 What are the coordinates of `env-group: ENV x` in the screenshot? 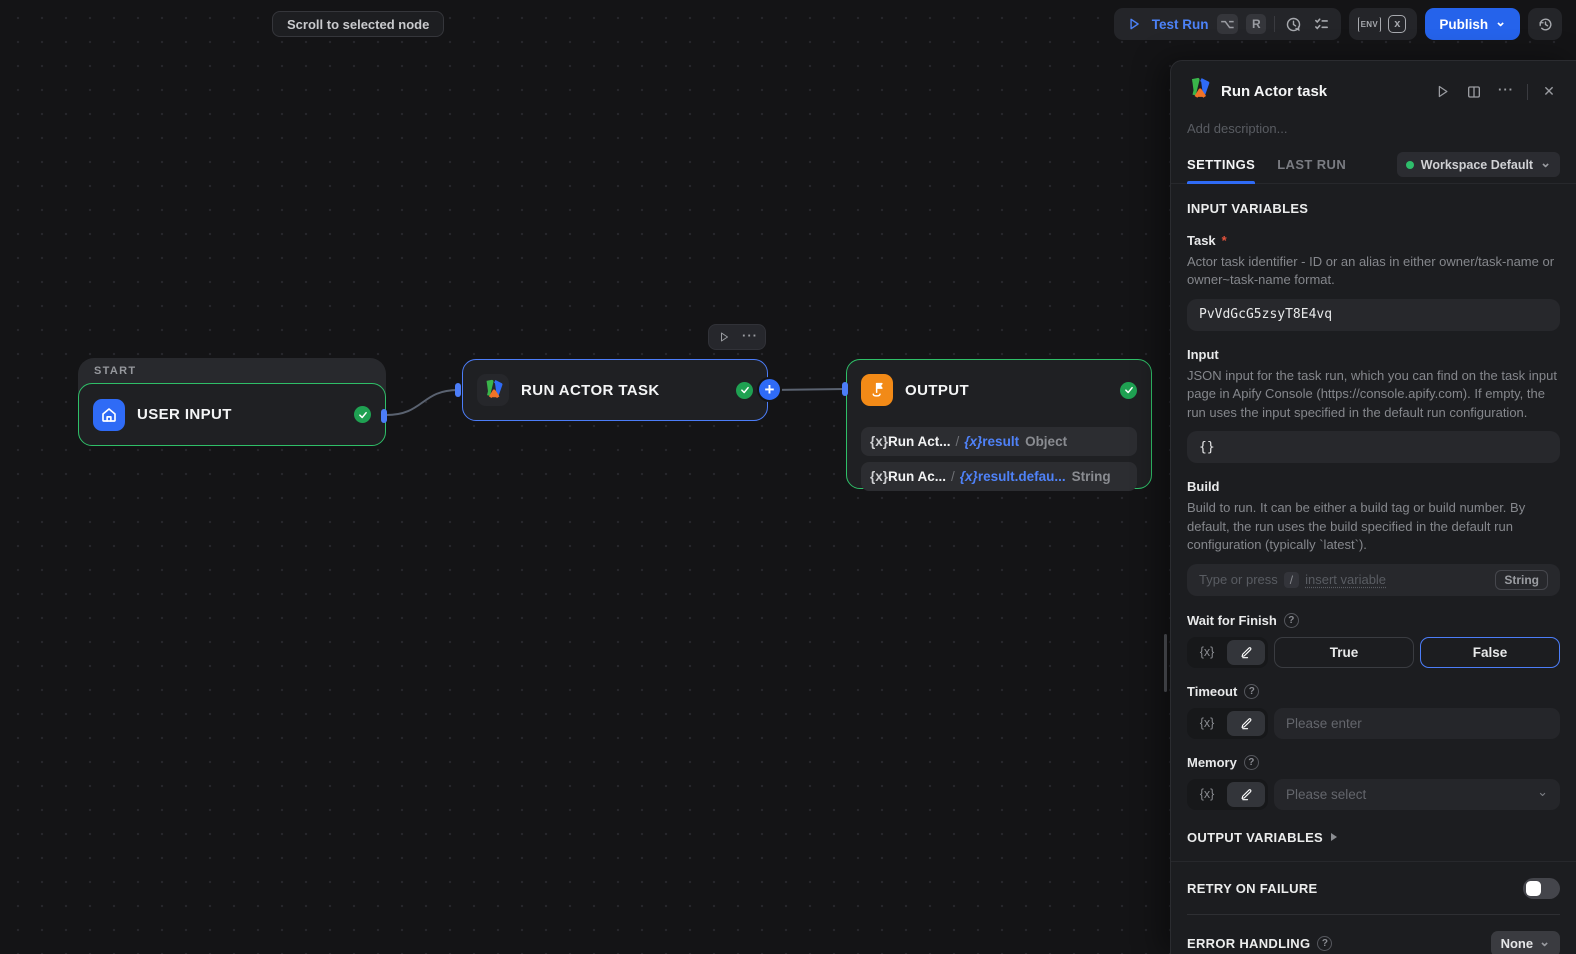 It's located at (1383, 24).